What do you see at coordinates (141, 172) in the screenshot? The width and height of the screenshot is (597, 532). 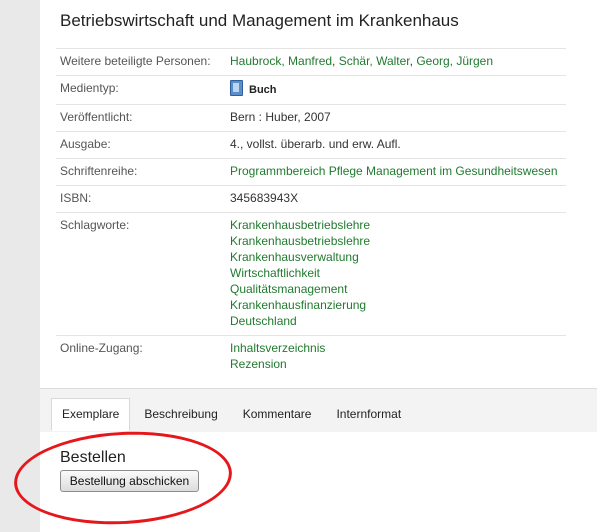 I see `series-label: Schriftenreihe:` at bounding box center [141, 172].